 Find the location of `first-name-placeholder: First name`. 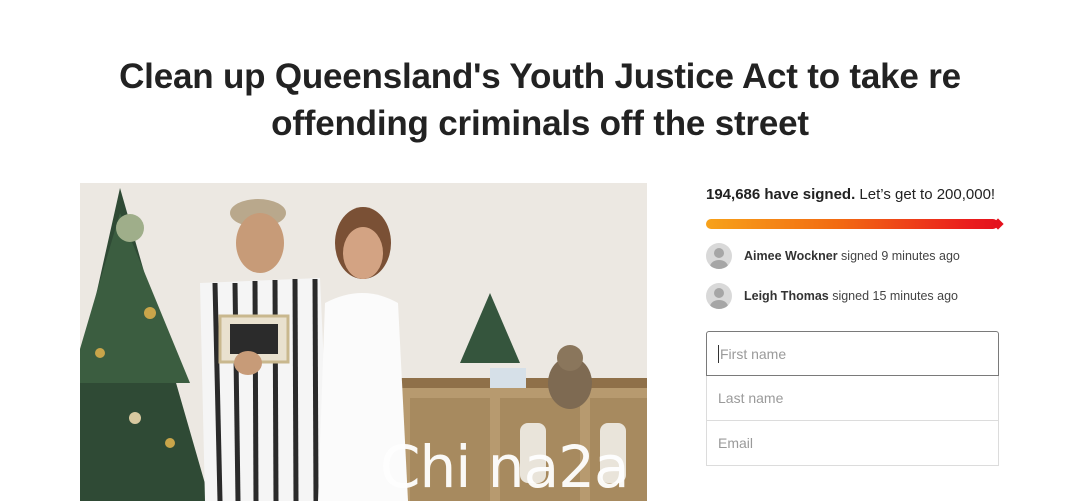

first-name-placeholder: First name is located at coordinates (753, 353).